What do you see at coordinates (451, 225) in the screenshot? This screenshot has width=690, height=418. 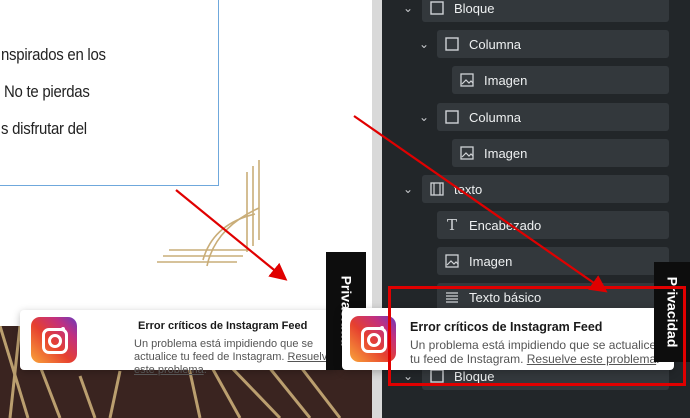 I see `heading-icon: T` at bounding box center [451, 225].